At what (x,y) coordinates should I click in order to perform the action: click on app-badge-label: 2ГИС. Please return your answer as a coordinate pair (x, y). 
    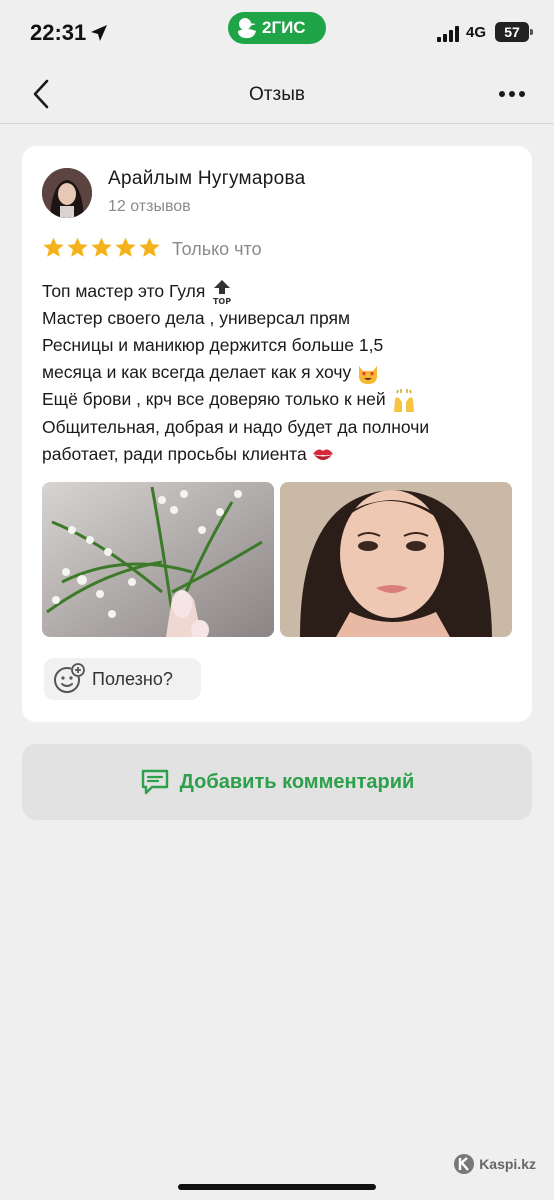
    Looking at the image, I should click on (284, 27).